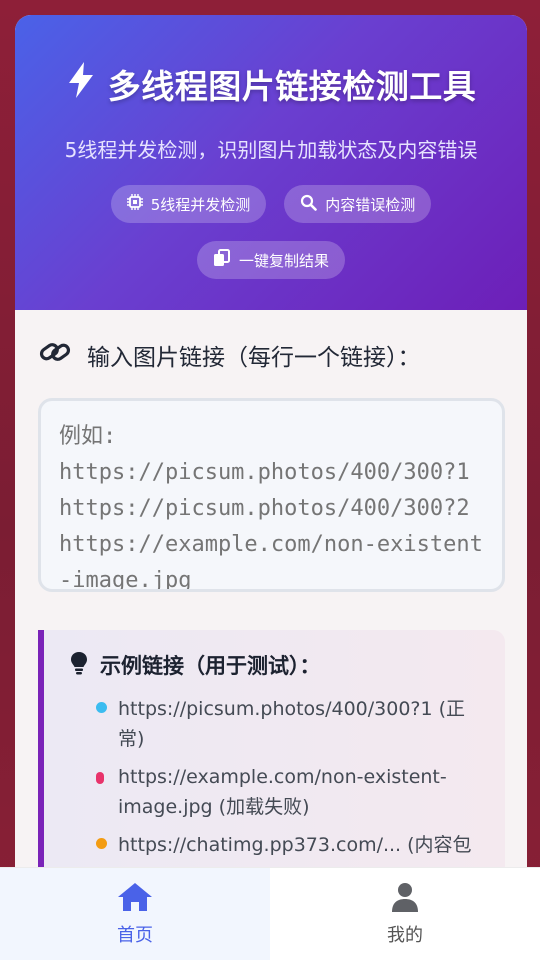  Describe the element at coordinates (270, 260) in the screenshot. I see `badge-copy: 一键复制结果` at that location.